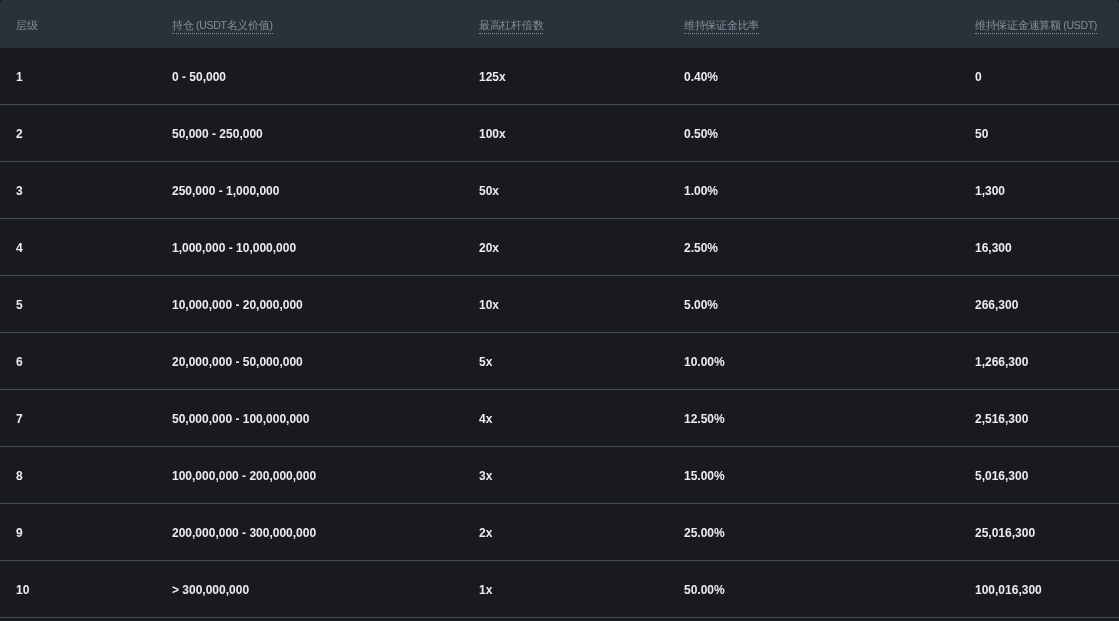 This screenshot has width=1119, height=621. What do you see at coordinates (19, 419) in the screenshot?
I see `table-cell: 7` at bounding box center [19, 419].